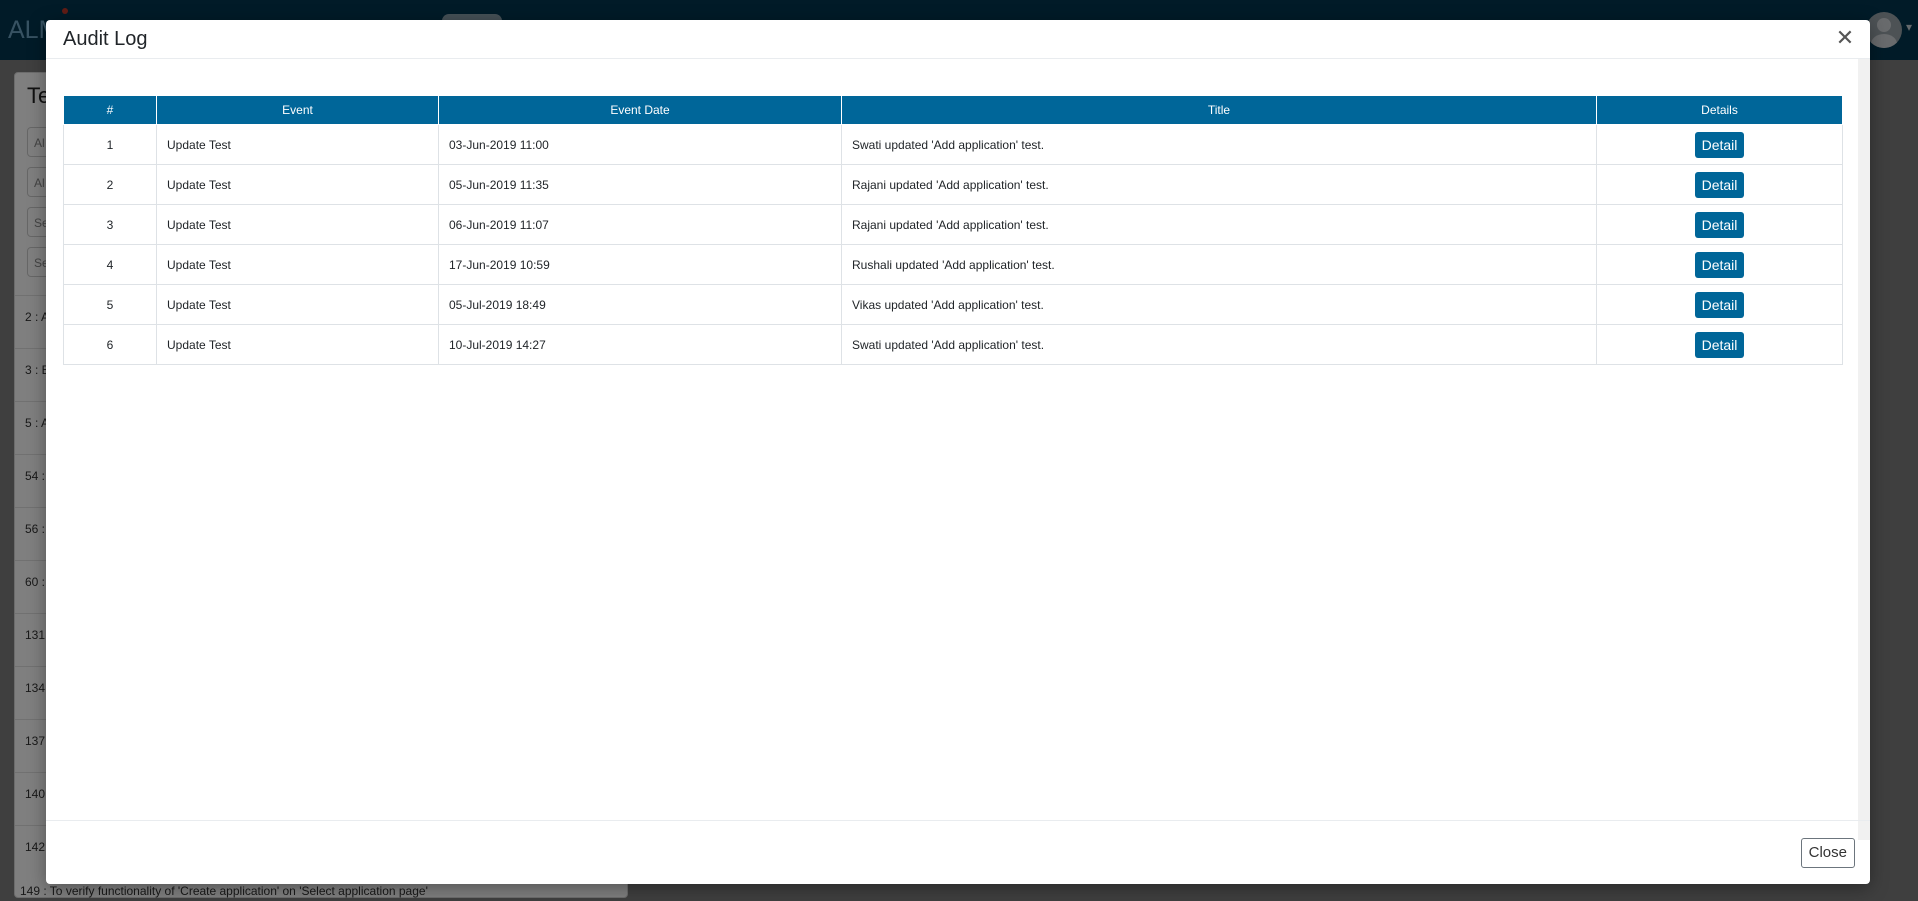  Describe the element at coordinates (1845, 38) in the screenshot. I see `close-icon: ✕` at that location.